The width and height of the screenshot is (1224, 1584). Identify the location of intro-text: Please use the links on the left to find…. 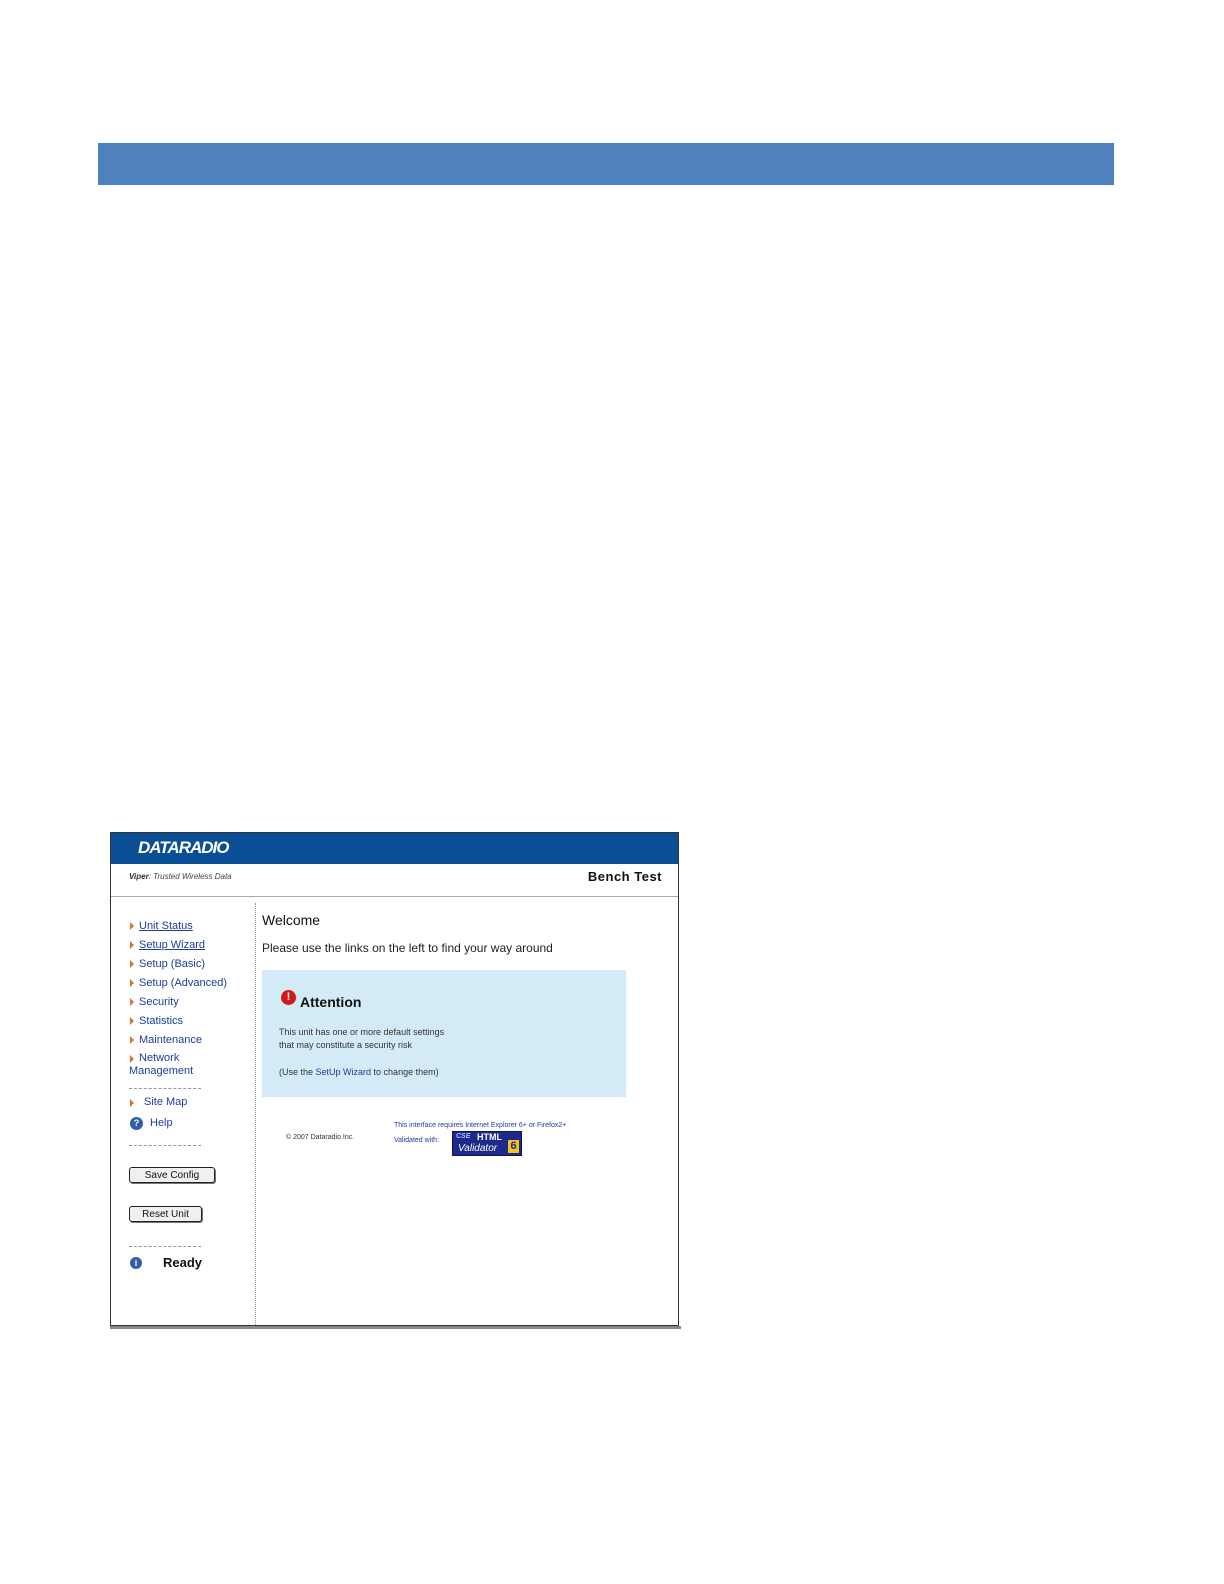
(407, 948).